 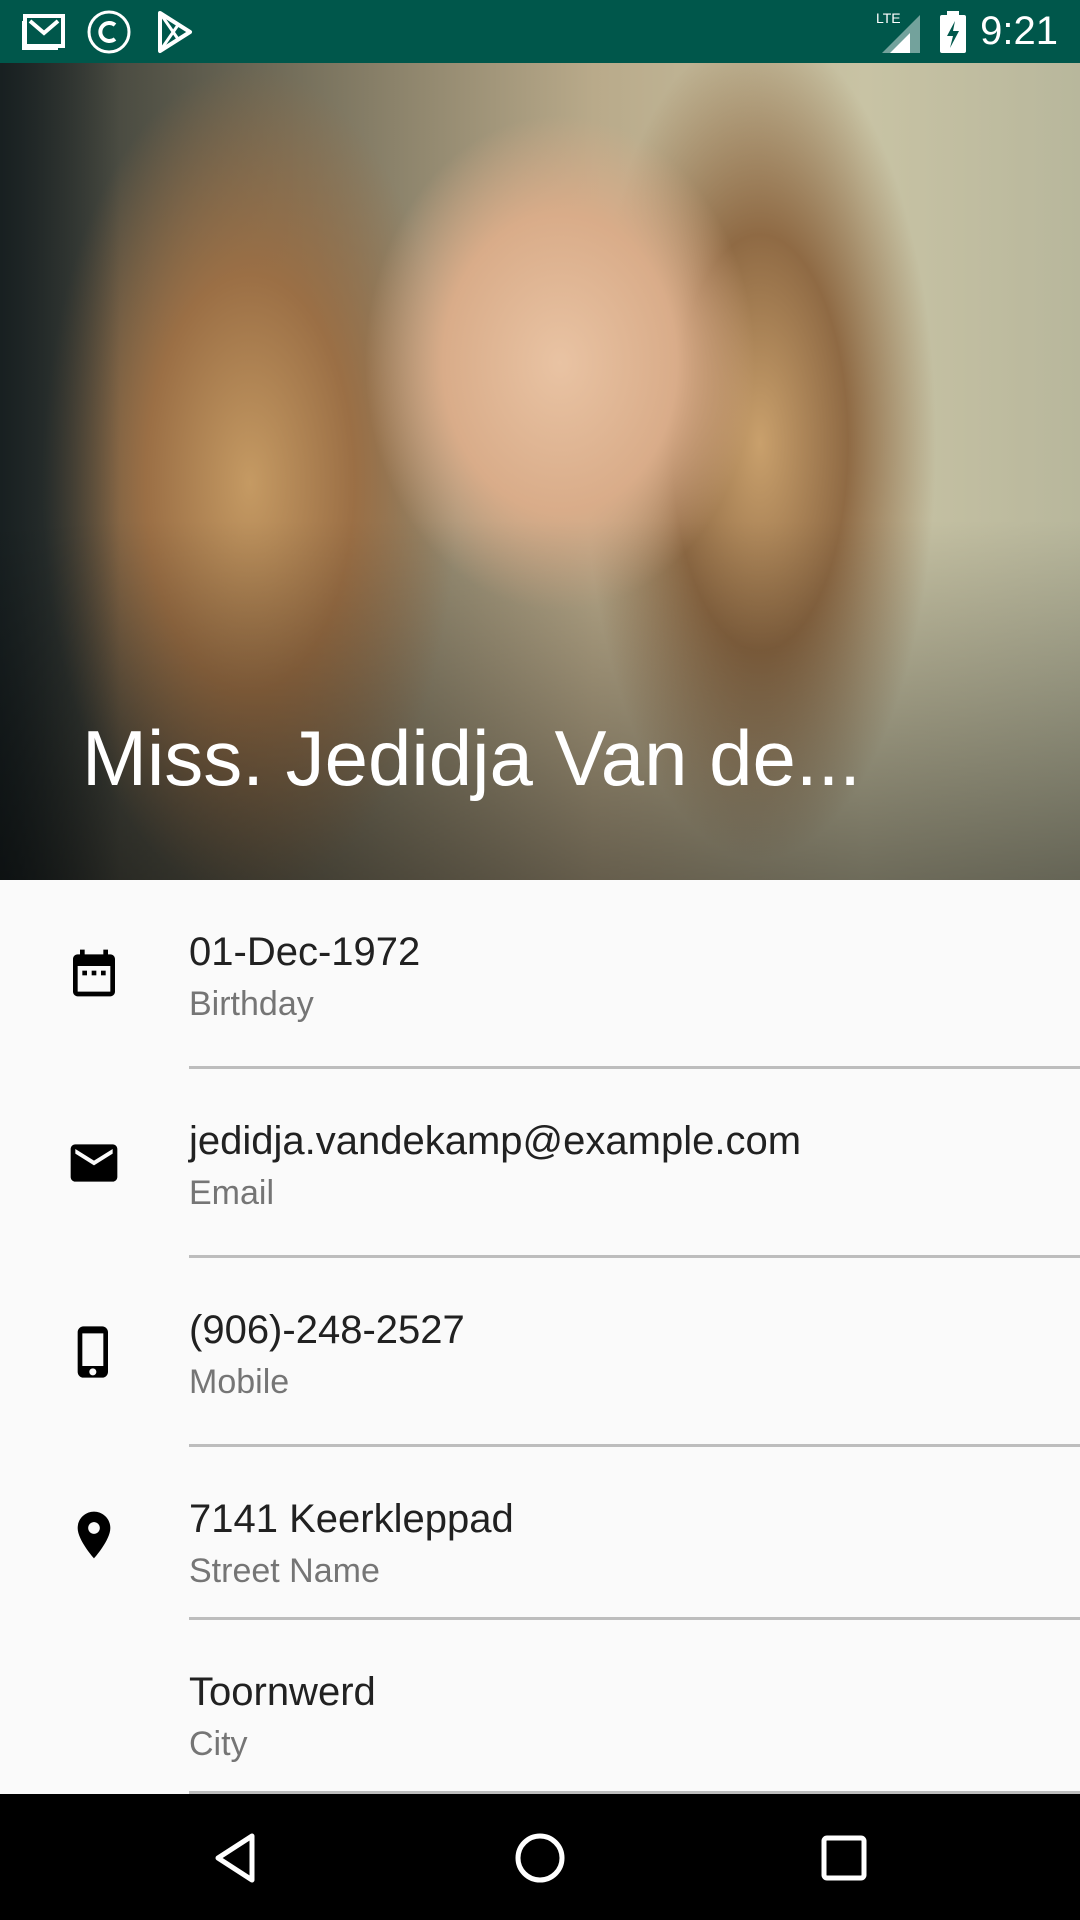 What do you see at coordinates (540, 1163) in the screenshot?
I see `list-item-email: jedidja.vandekamp@example.com Email` at bounding box center [540, 1163].